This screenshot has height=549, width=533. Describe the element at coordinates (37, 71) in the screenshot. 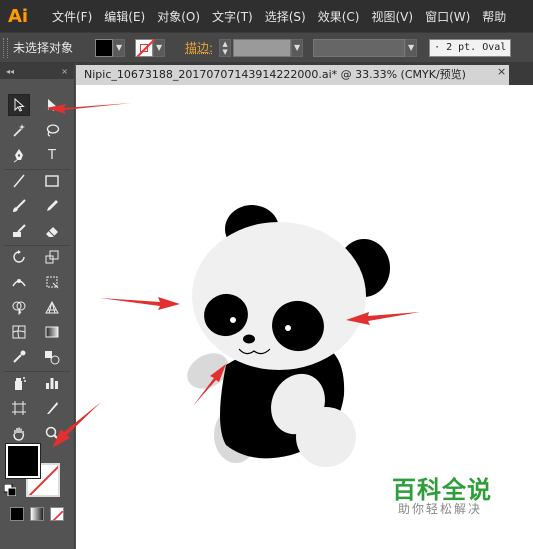

I see `tools-panel-header: ◂◂ ×` at that location.